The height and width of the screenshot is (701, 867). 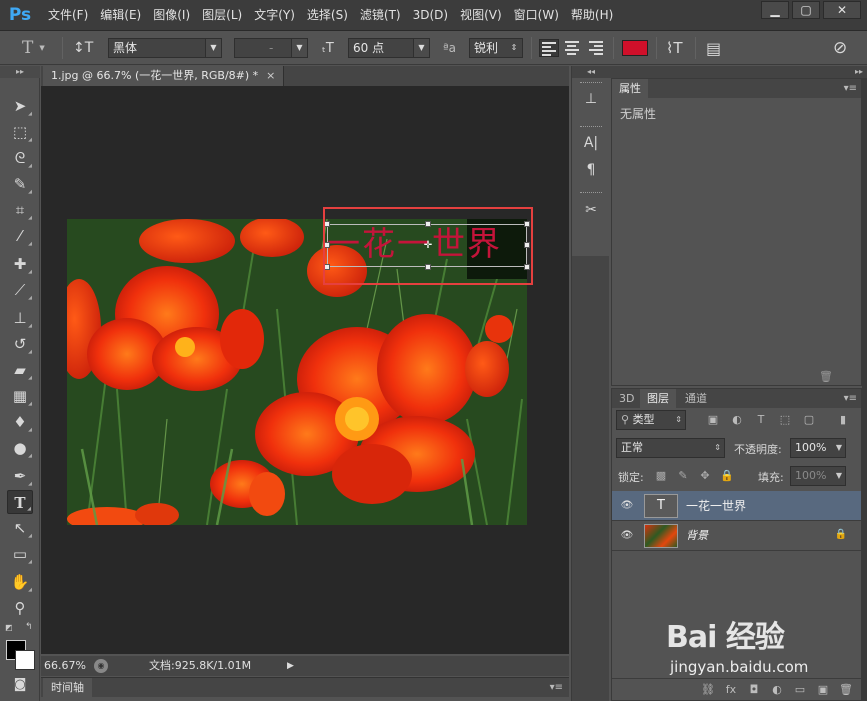 I want to click on cancel-edit-icon: ⊘, so click(x=840, y=48).